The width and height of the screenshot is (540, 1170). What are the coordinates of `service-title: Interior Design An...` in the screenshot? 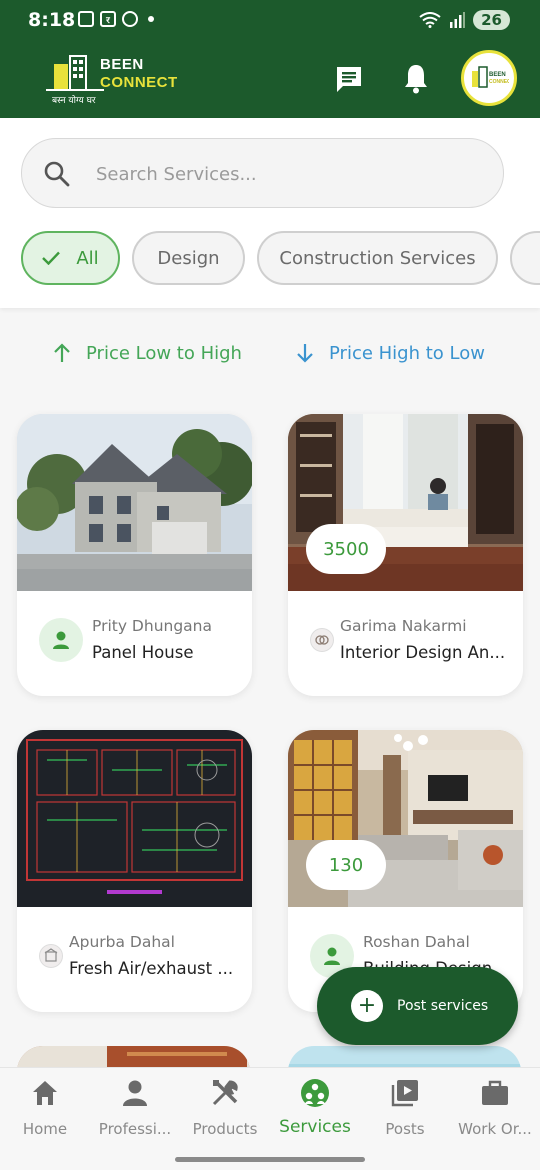 It's located at (423, 652).